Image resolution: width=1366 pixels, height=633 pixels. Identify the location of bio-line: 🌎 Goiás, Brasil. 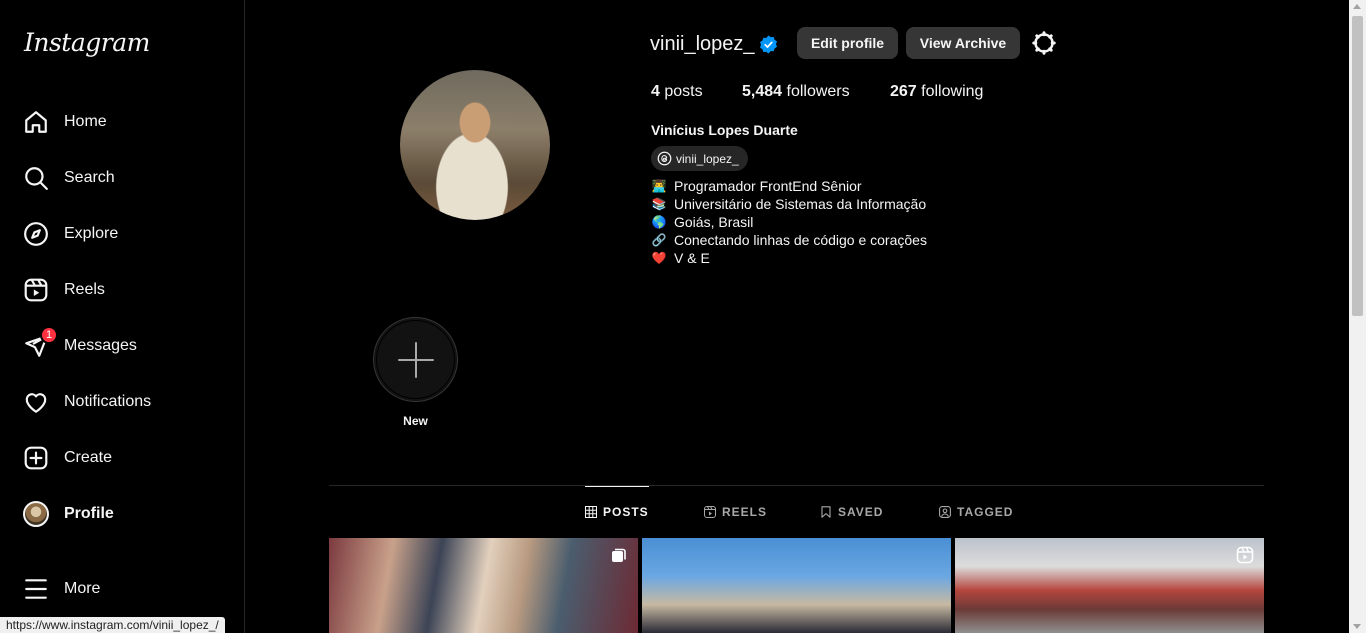
(789, 222).